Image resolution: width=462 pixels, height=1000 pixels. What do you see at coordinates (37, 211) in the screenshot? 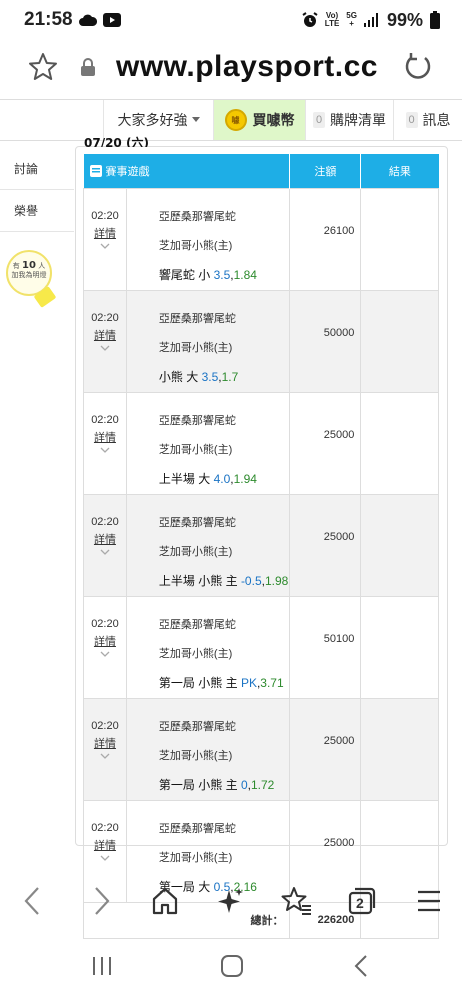
I see `side-tab-honors: 榮譽` at bounding box center [37, 211].